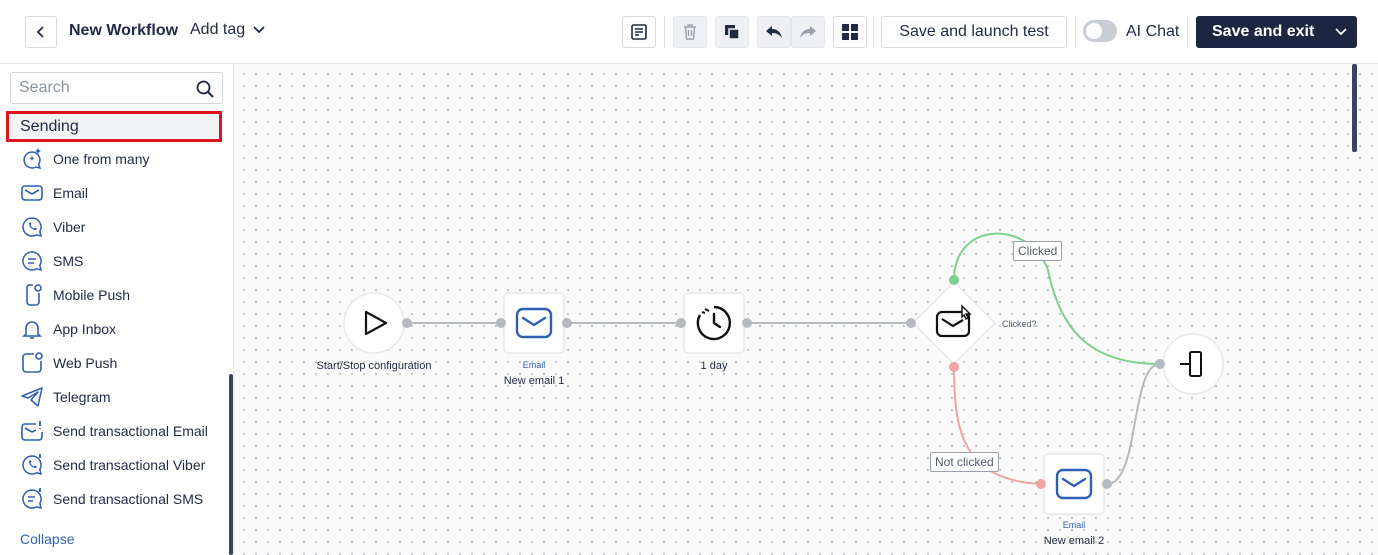  What do you see at coordinates (954, 280) in the screenshot?
I see `port-dot-clicked` at bounding box center [954, 280].